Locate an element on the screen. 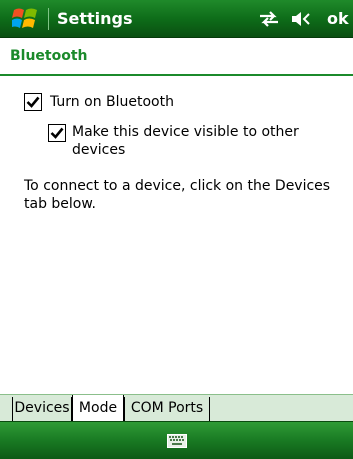  ok-button: ok is located at coordinates (338, 18).